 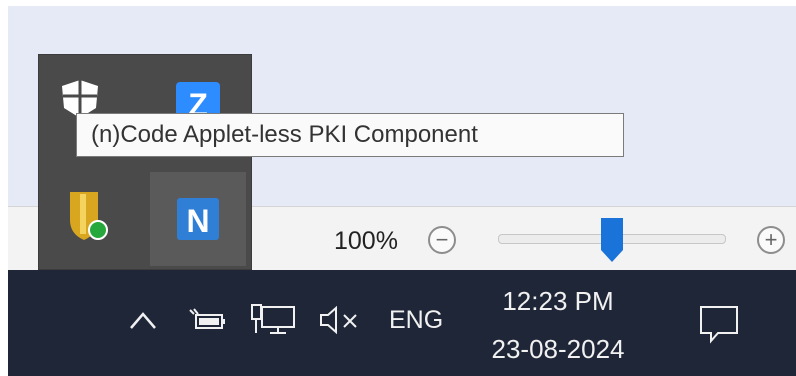 What do you see at coordinates (612, 240) in the screenshot?
I see `zoom-slider-thumb` at bounding box center [612, 240].